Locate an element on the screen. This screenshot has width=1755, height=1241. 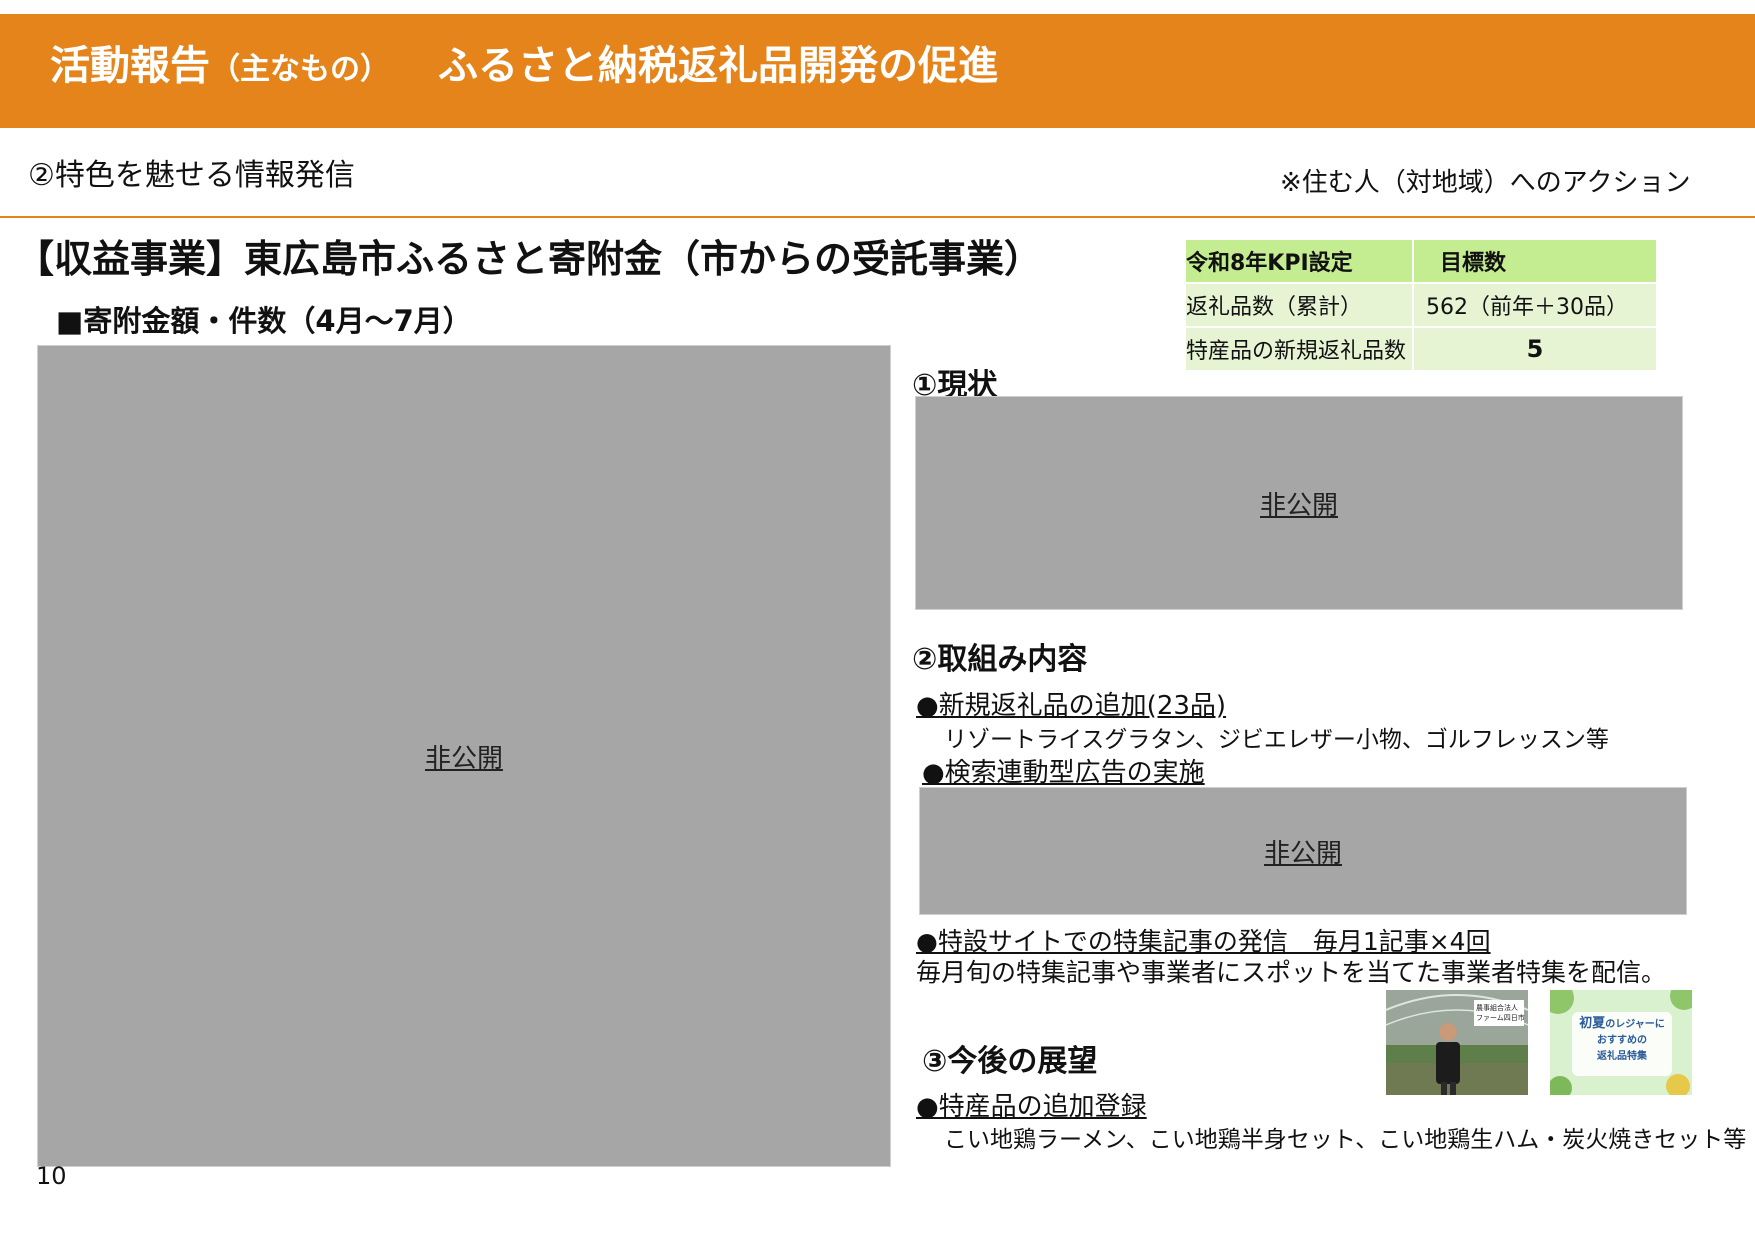
outlook-1-text: こい地鶏ラーメン、こい地鶏半身セット、こい地鶏生ハム・炭火焼きセット等 is located at coordinates (1345, 1140).